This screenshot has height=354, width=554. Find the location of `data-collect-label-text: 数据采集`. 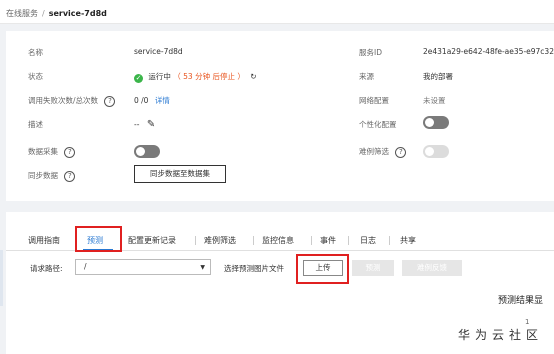

data-collect-label-text: 数据采集 is located at coordinates (43, 151).